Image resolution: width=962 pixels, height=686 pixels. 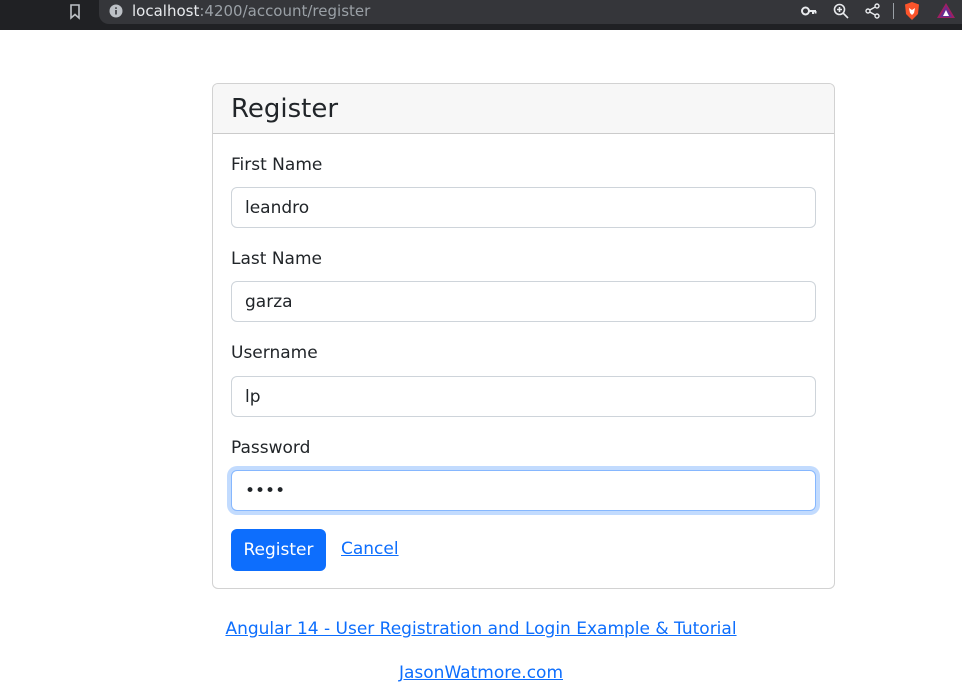 I want to click on card-header: Register, so click(x=523, y=109).